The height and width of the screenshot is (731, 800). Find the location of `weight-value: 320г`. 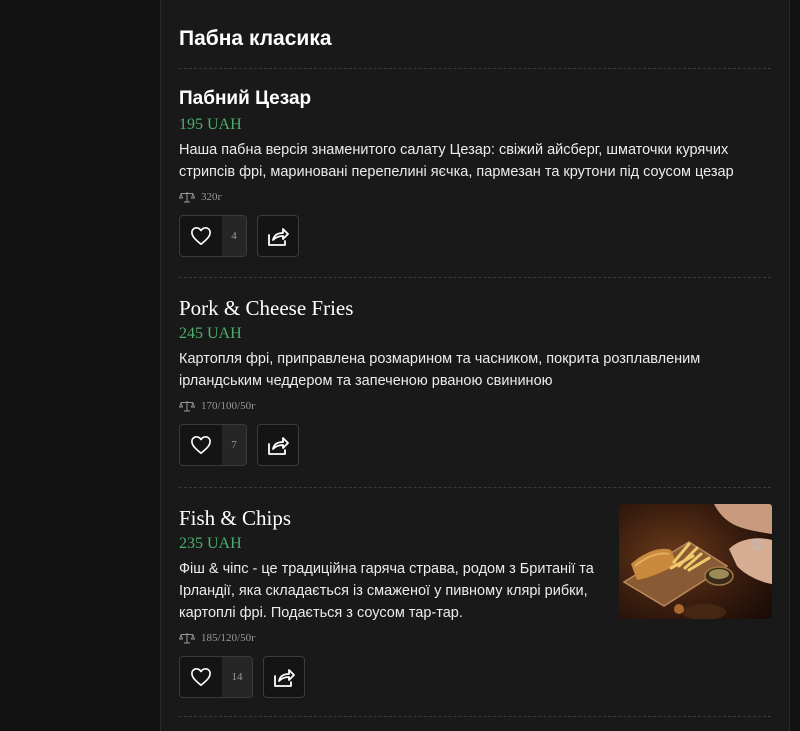

weight-value: 320г is located at coordinates (212, 197).